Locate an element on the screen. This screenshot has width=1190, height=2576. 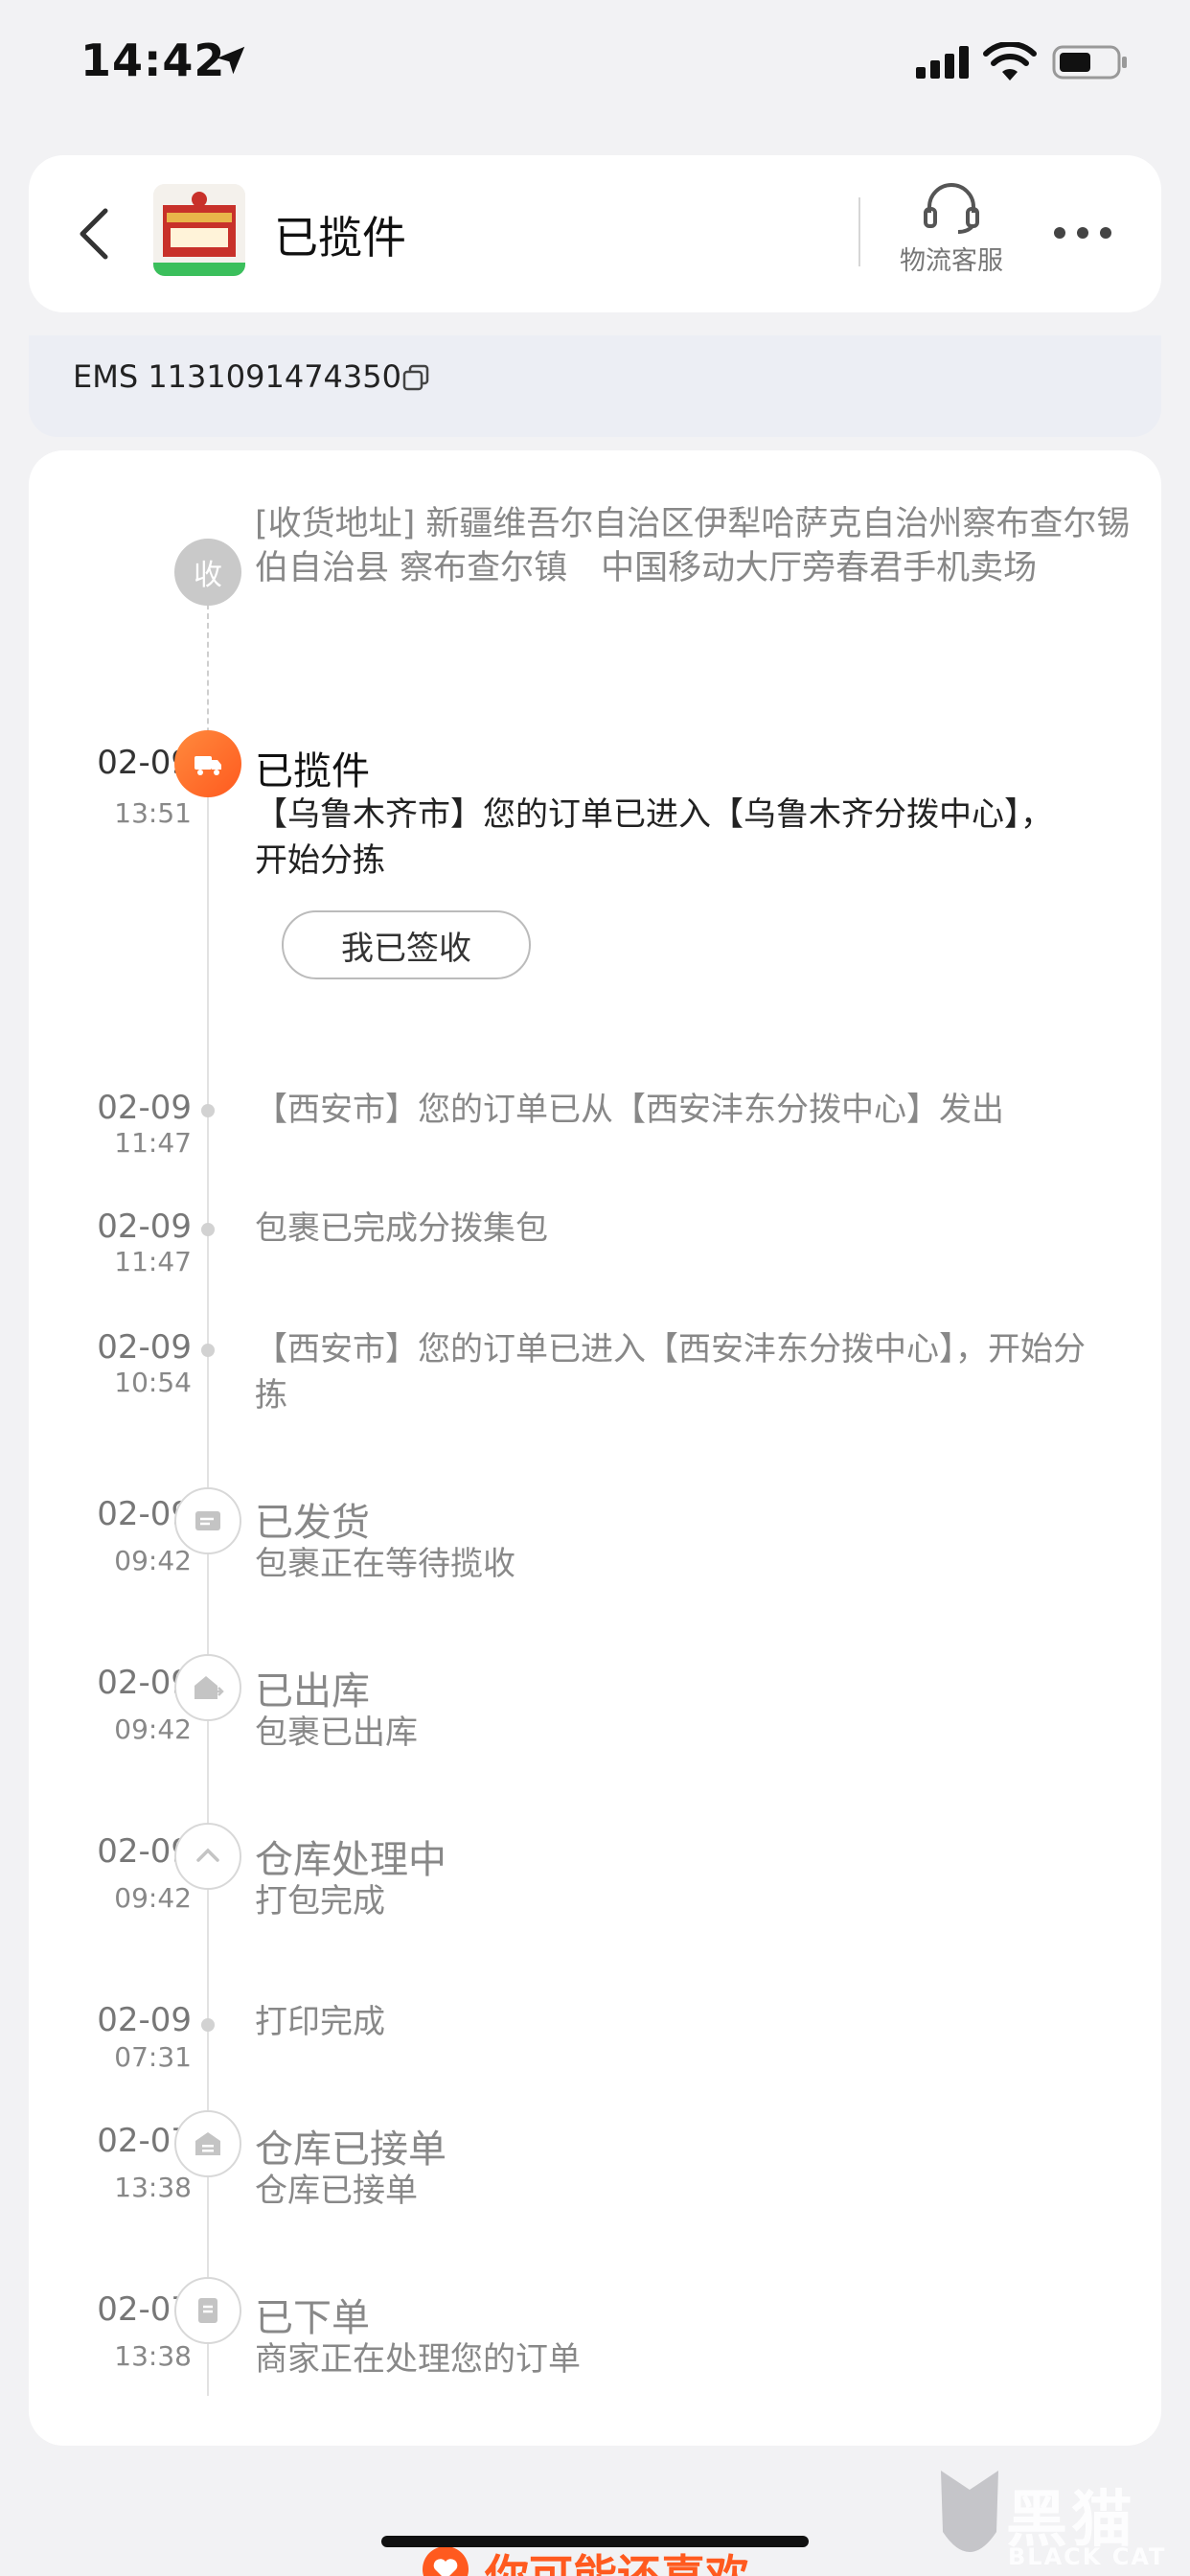
cellular-signal-icon is located at coordinates (943, 63).